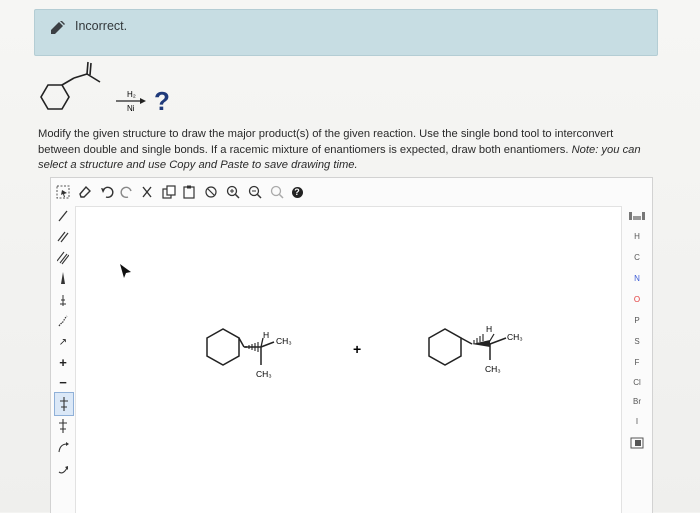  What do you see at coordinates (637, 341) in the screenshot?
I see `element-s: S` at bounding box center [637, 341].